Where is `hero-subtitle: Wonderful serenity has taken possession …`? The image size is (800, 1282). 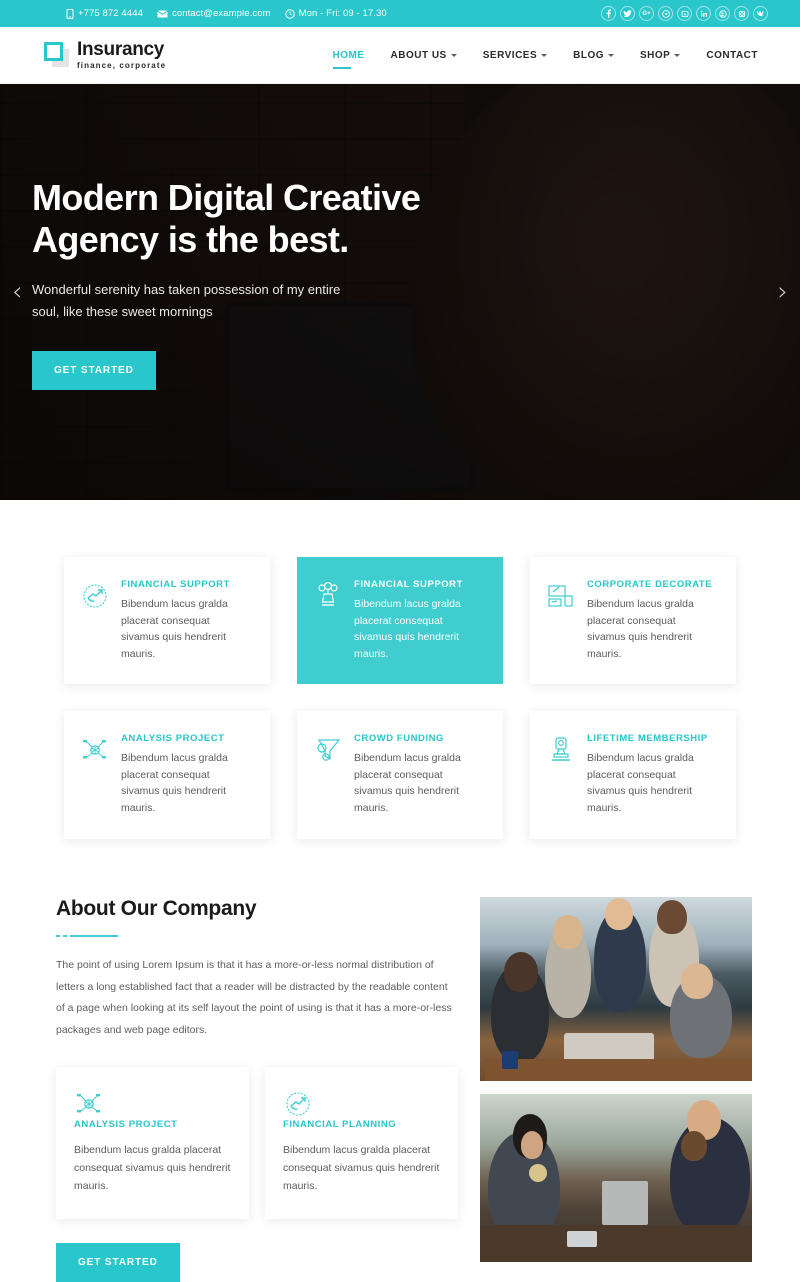 hero-subtitle: Wonderful serenity has taken possession … is located at coordinates (186, 300).